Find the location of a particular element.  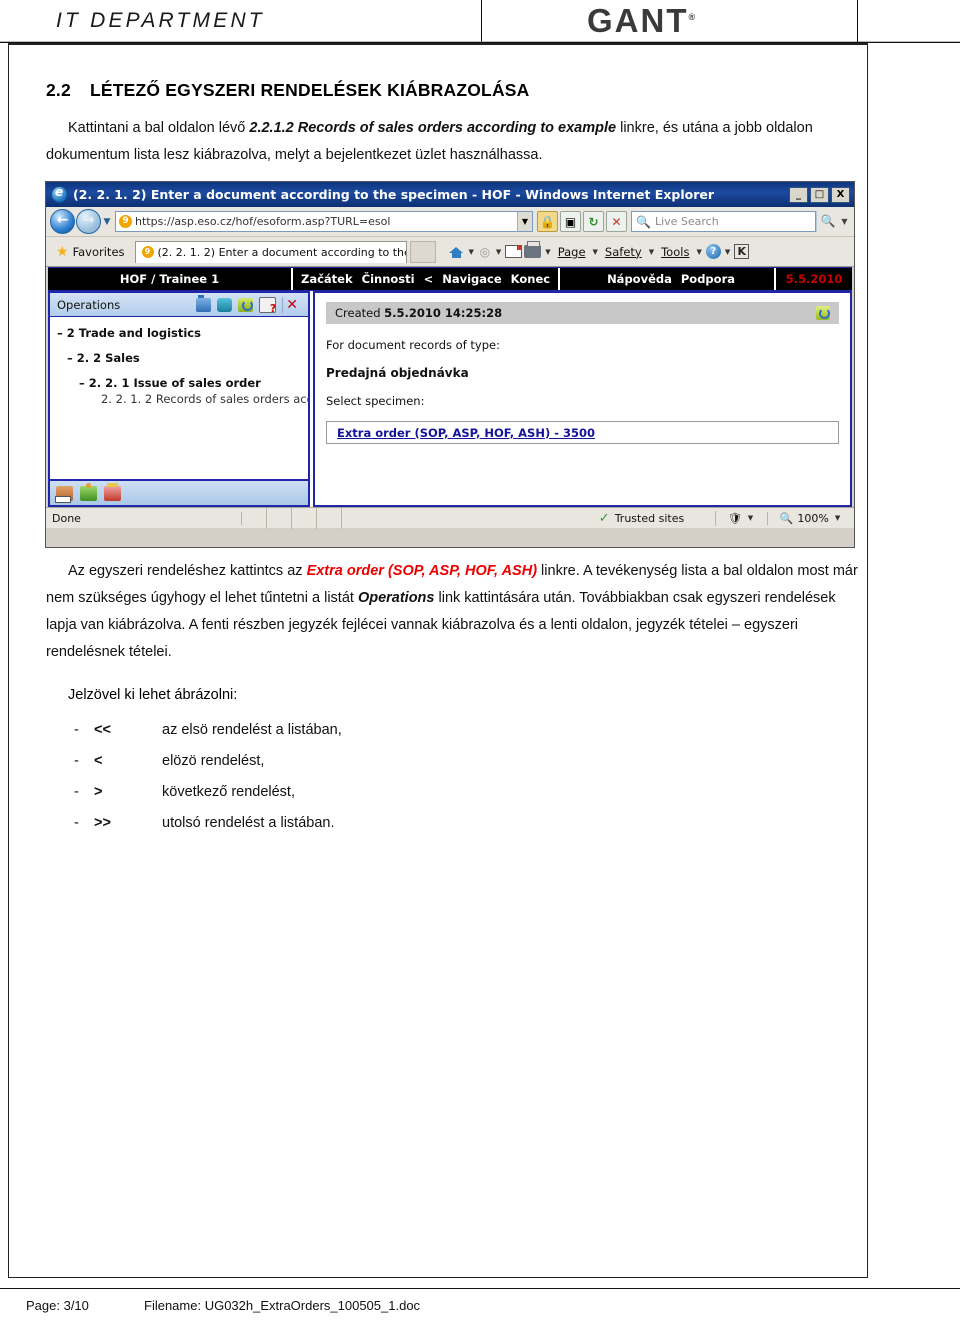

protected-mode-indicator: 🛡 ▼ is located at coordinates (742, 518).